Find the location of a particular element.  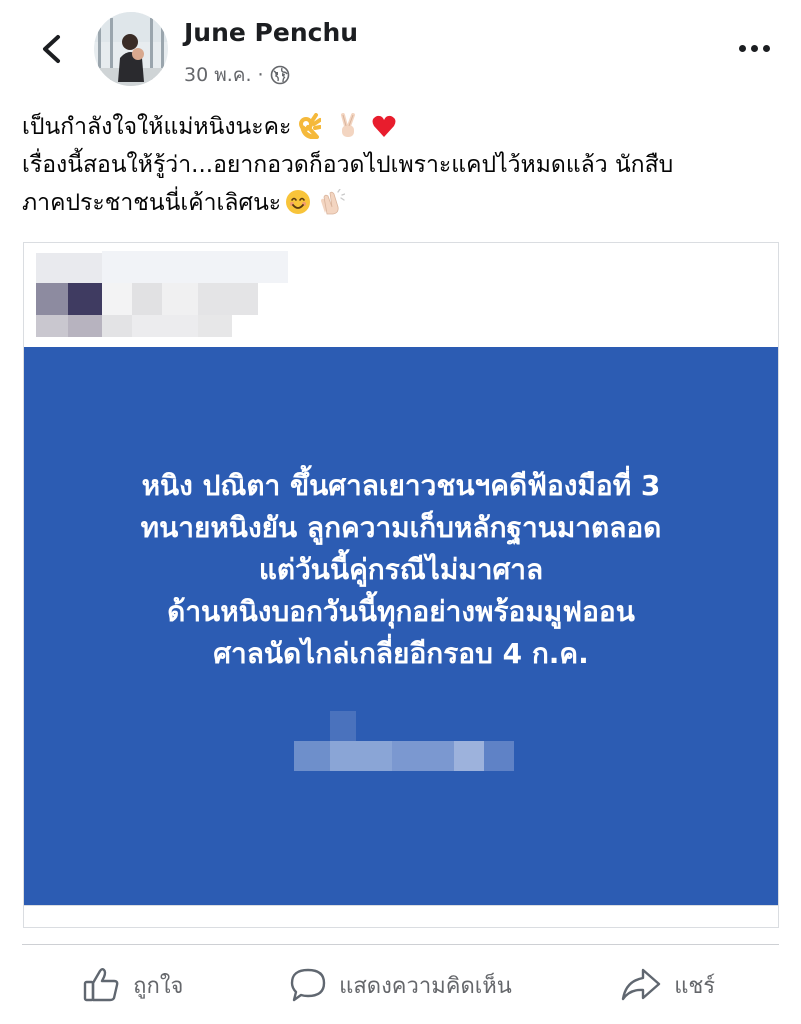

back-button is located at coordinates (51, 49).